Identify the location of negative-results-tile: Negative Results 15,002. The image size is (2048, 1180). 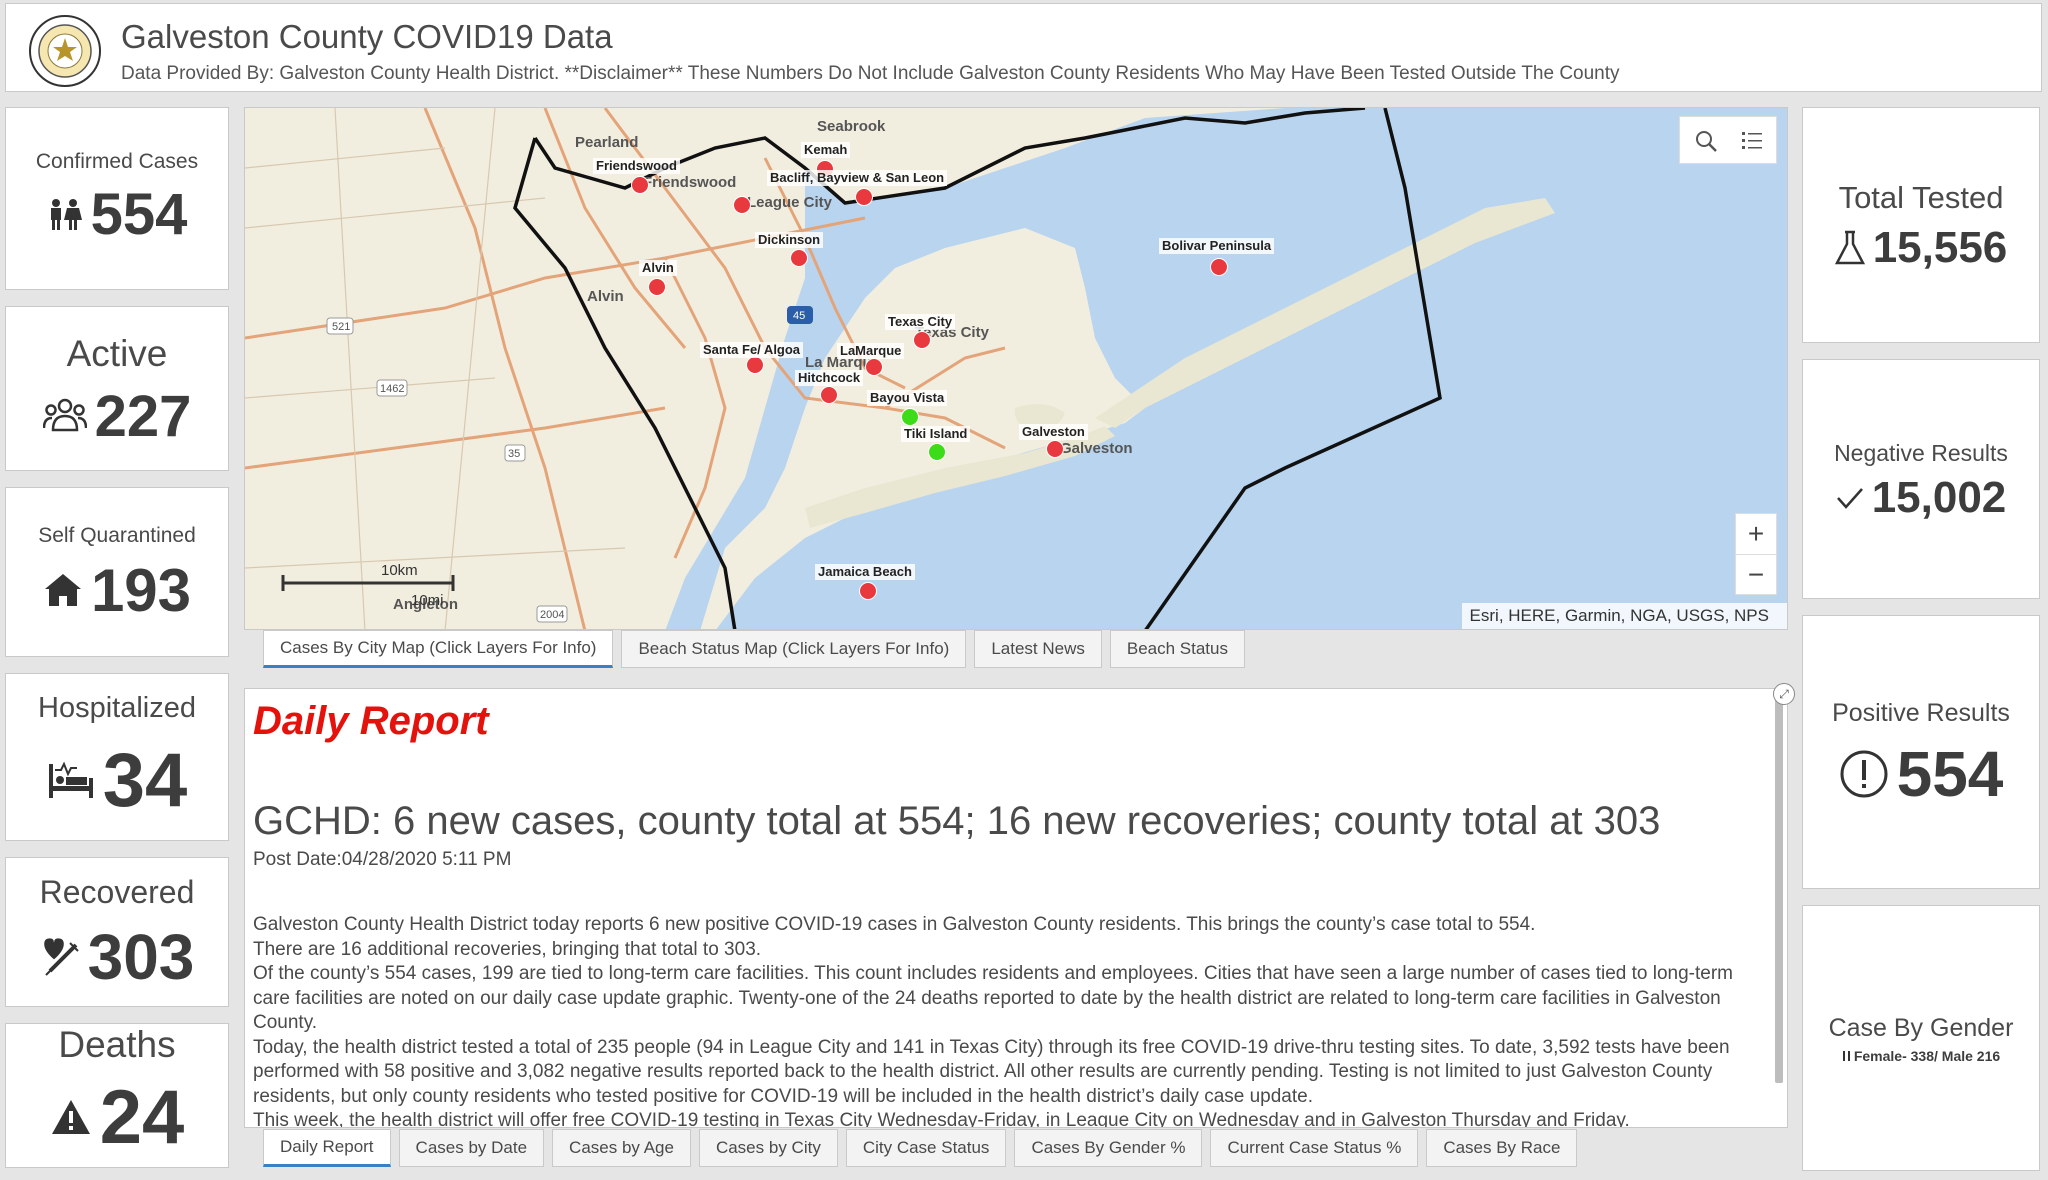
(1921, 479).